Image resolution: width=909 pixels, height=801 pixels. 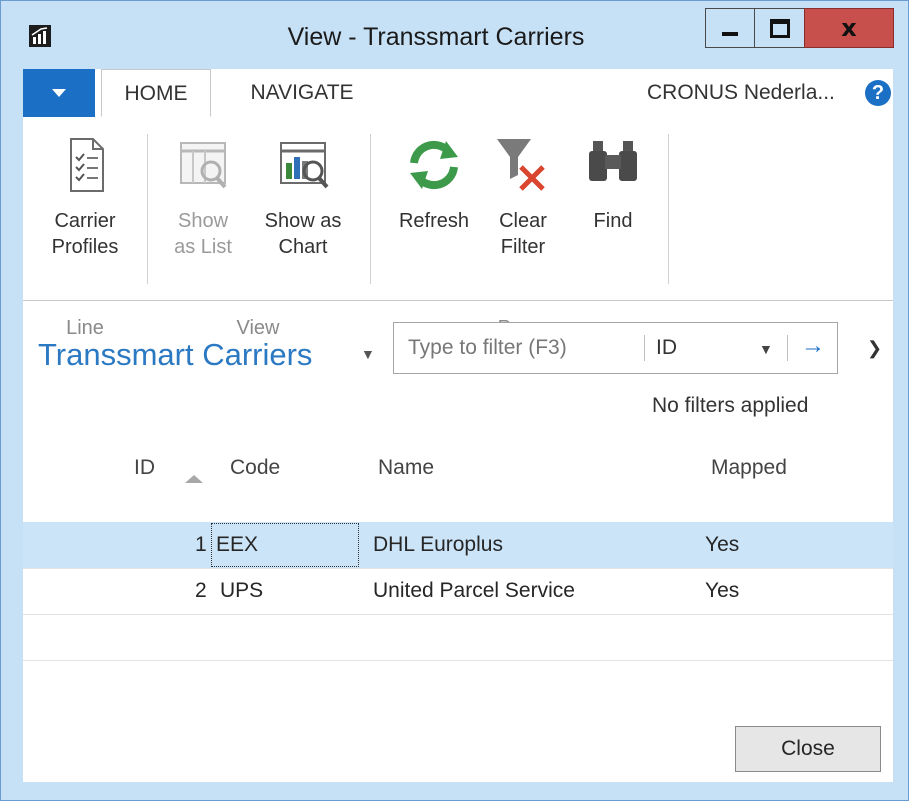 I want to click on refresh-icon, so click(x=434, y=165).